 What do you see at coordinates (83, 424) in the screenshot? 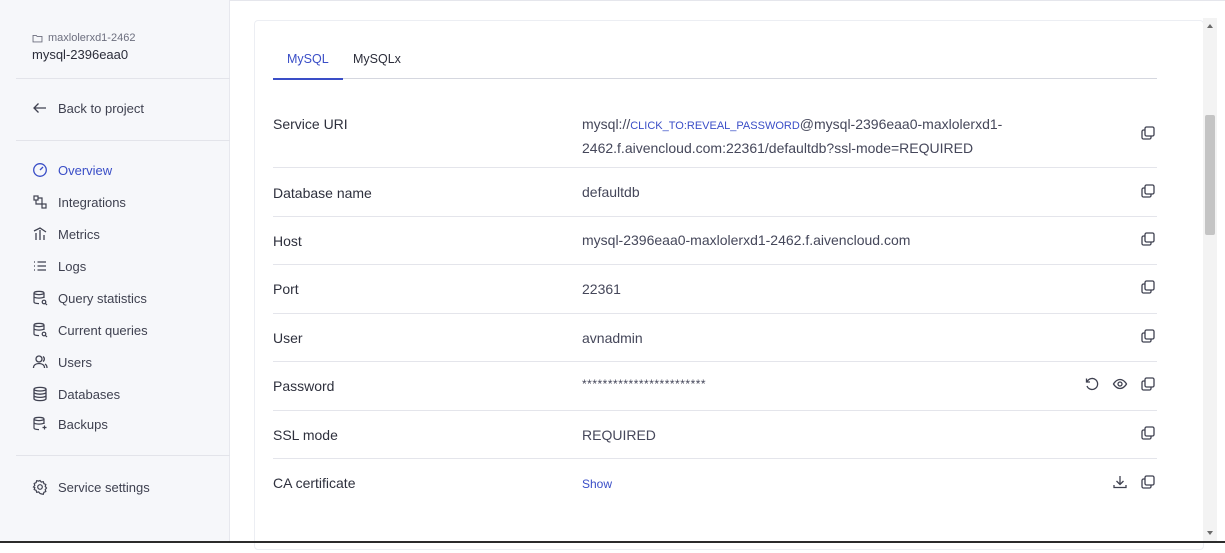
I see `sidebar-item-label: Backups` at bounding box center [83, 424].